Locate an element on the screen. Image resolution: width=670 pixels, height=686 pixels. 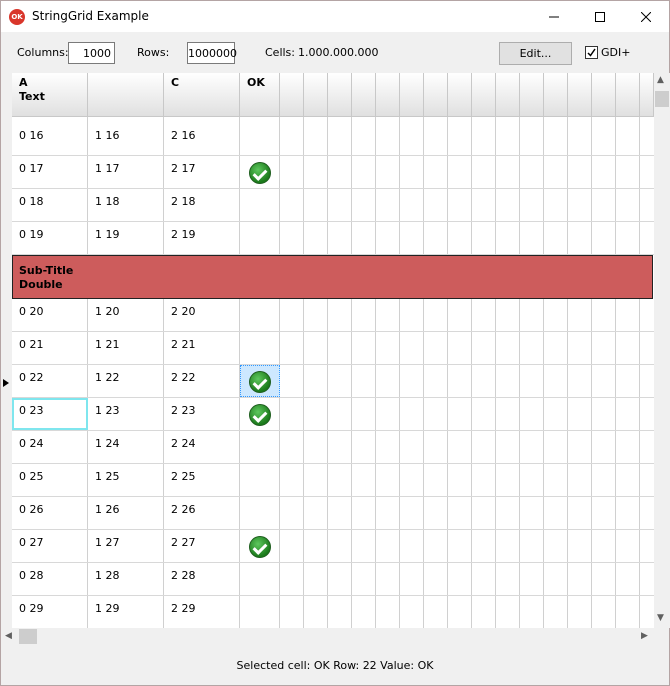
grid-cell: 1 20 is located at coordinates (126, 315).